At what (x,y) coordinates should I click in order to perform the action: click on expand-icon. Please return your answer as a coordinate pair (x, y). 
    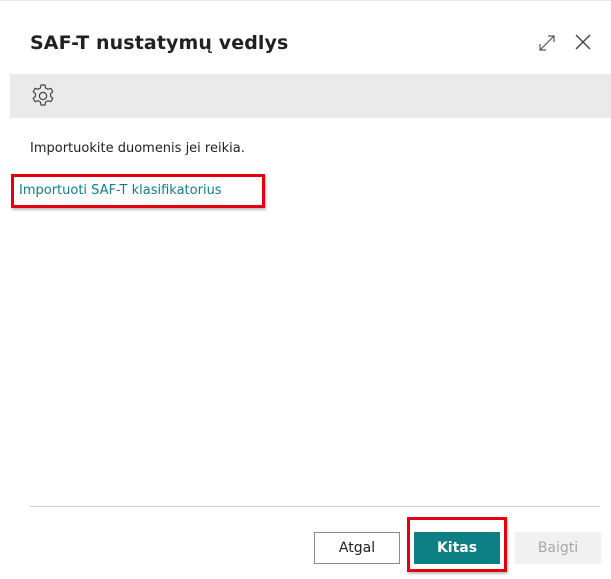
    Looking at the image, I should click on (547, 43).